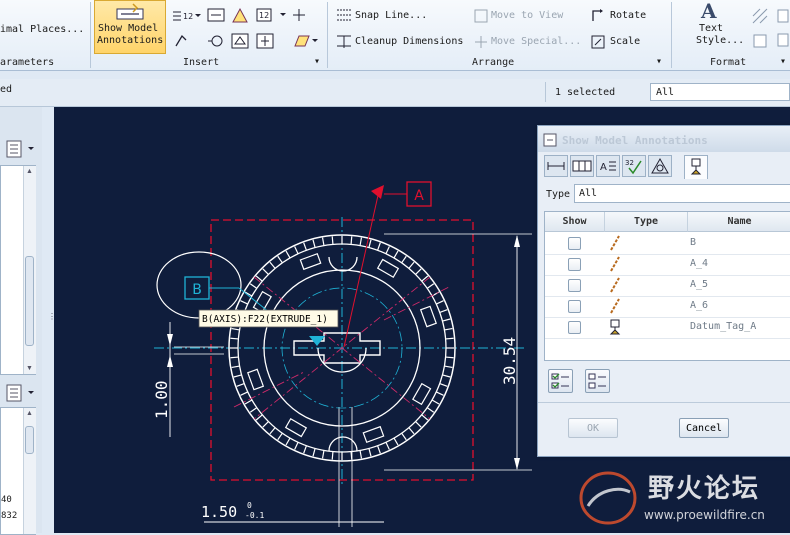 The width and height of the screenshot is (790, 535). Describe the element at coordinates (18, 270) in the screenshot. I see `model-tree-list: ▲ ▼` at that location.